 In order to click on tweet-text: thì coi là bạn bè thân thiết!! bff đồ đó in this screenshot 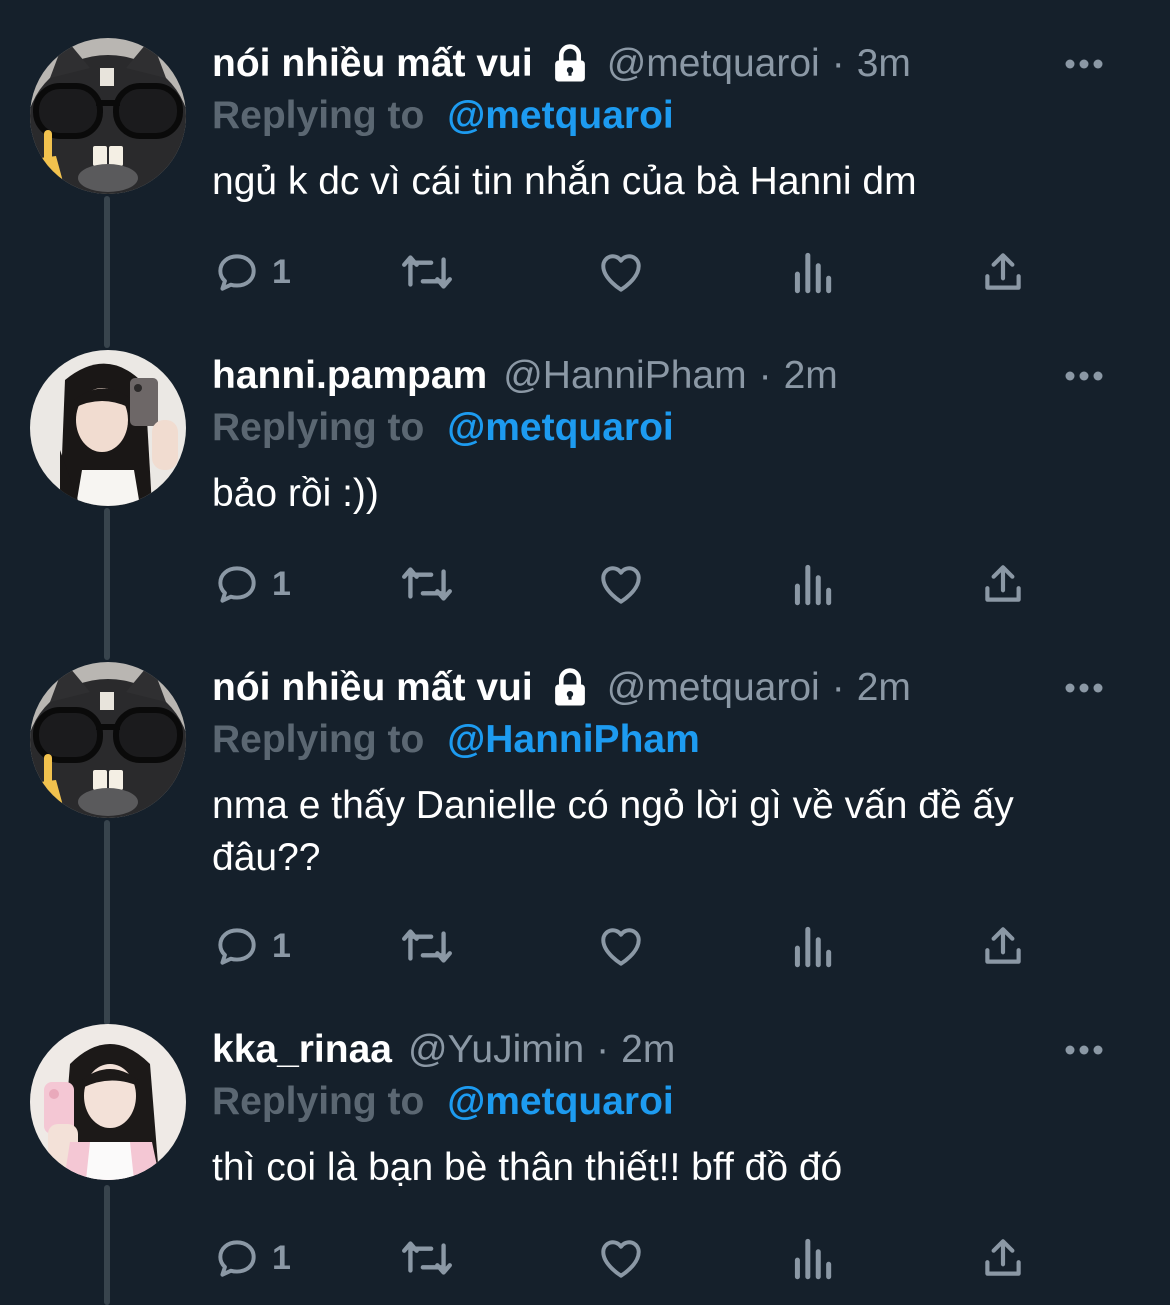, I will do `click(527, 1167)`.